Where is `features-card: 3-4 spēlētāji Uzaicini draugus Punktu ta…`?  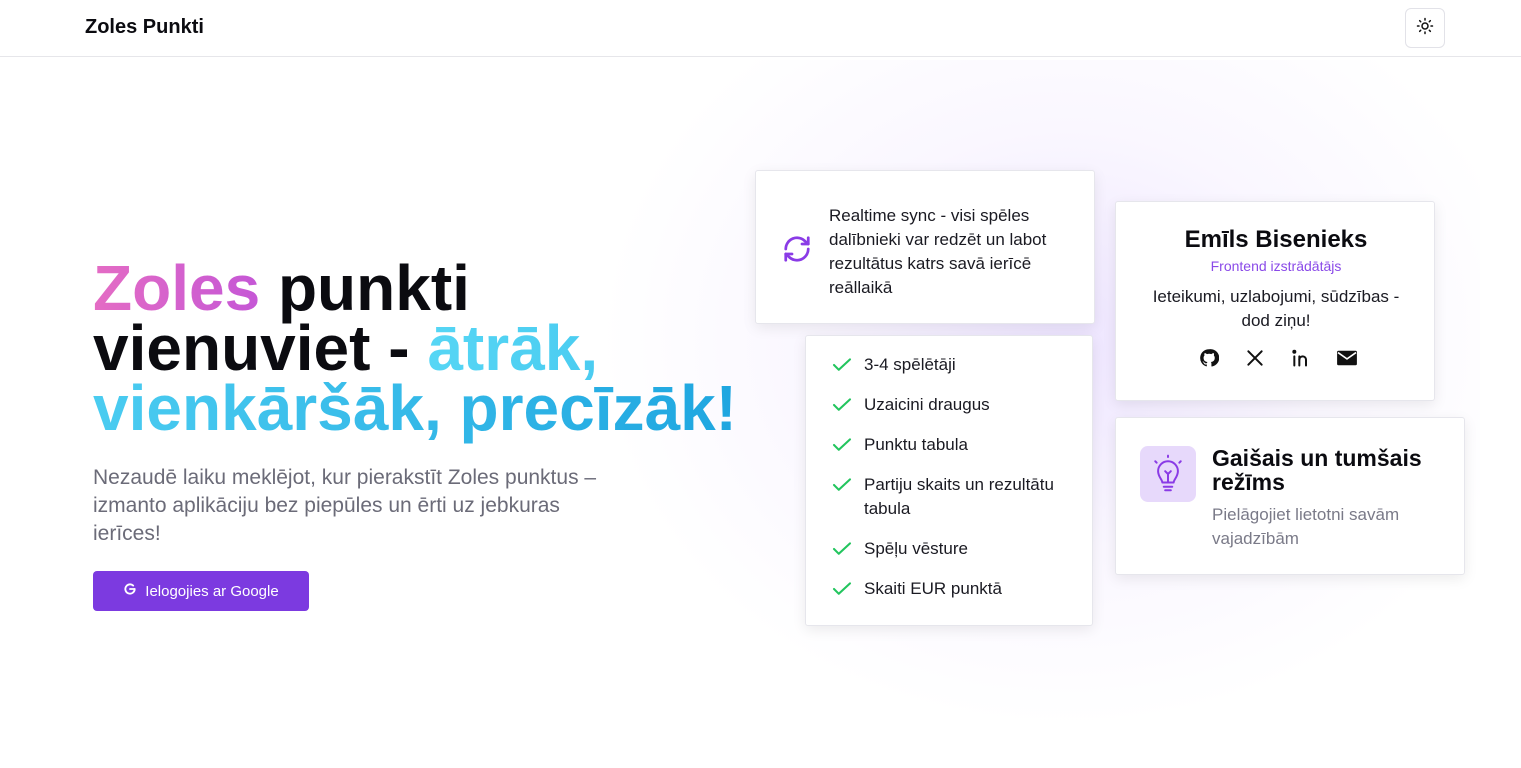 features-card: 3-4 spēlētāji Uzaicini draugus Punktu ta… is located at coordinates (949, 480).